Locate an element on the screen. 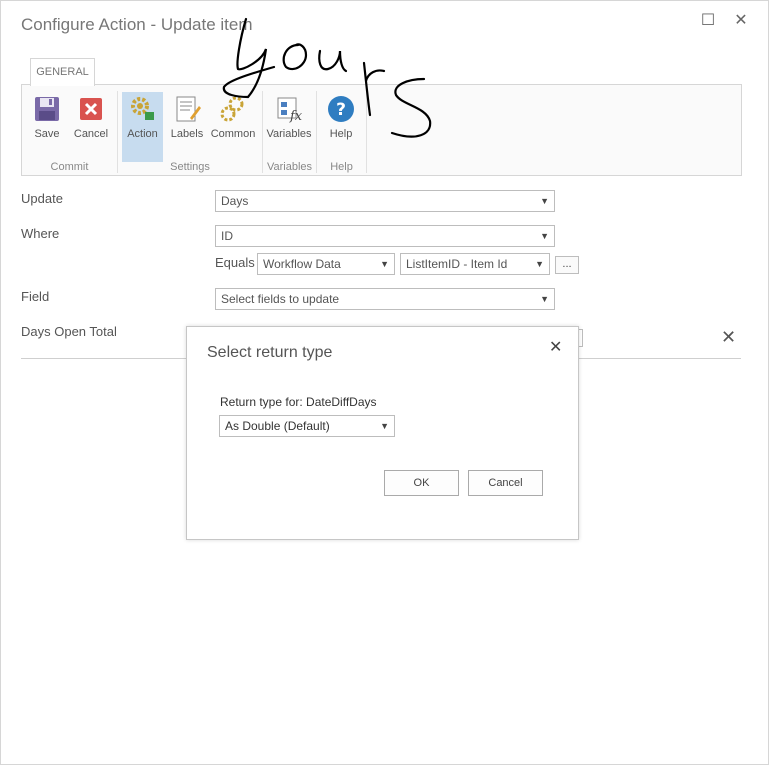 This screenshot has width=769, height=765. common-label: Common is located at coordinates (233, 134).